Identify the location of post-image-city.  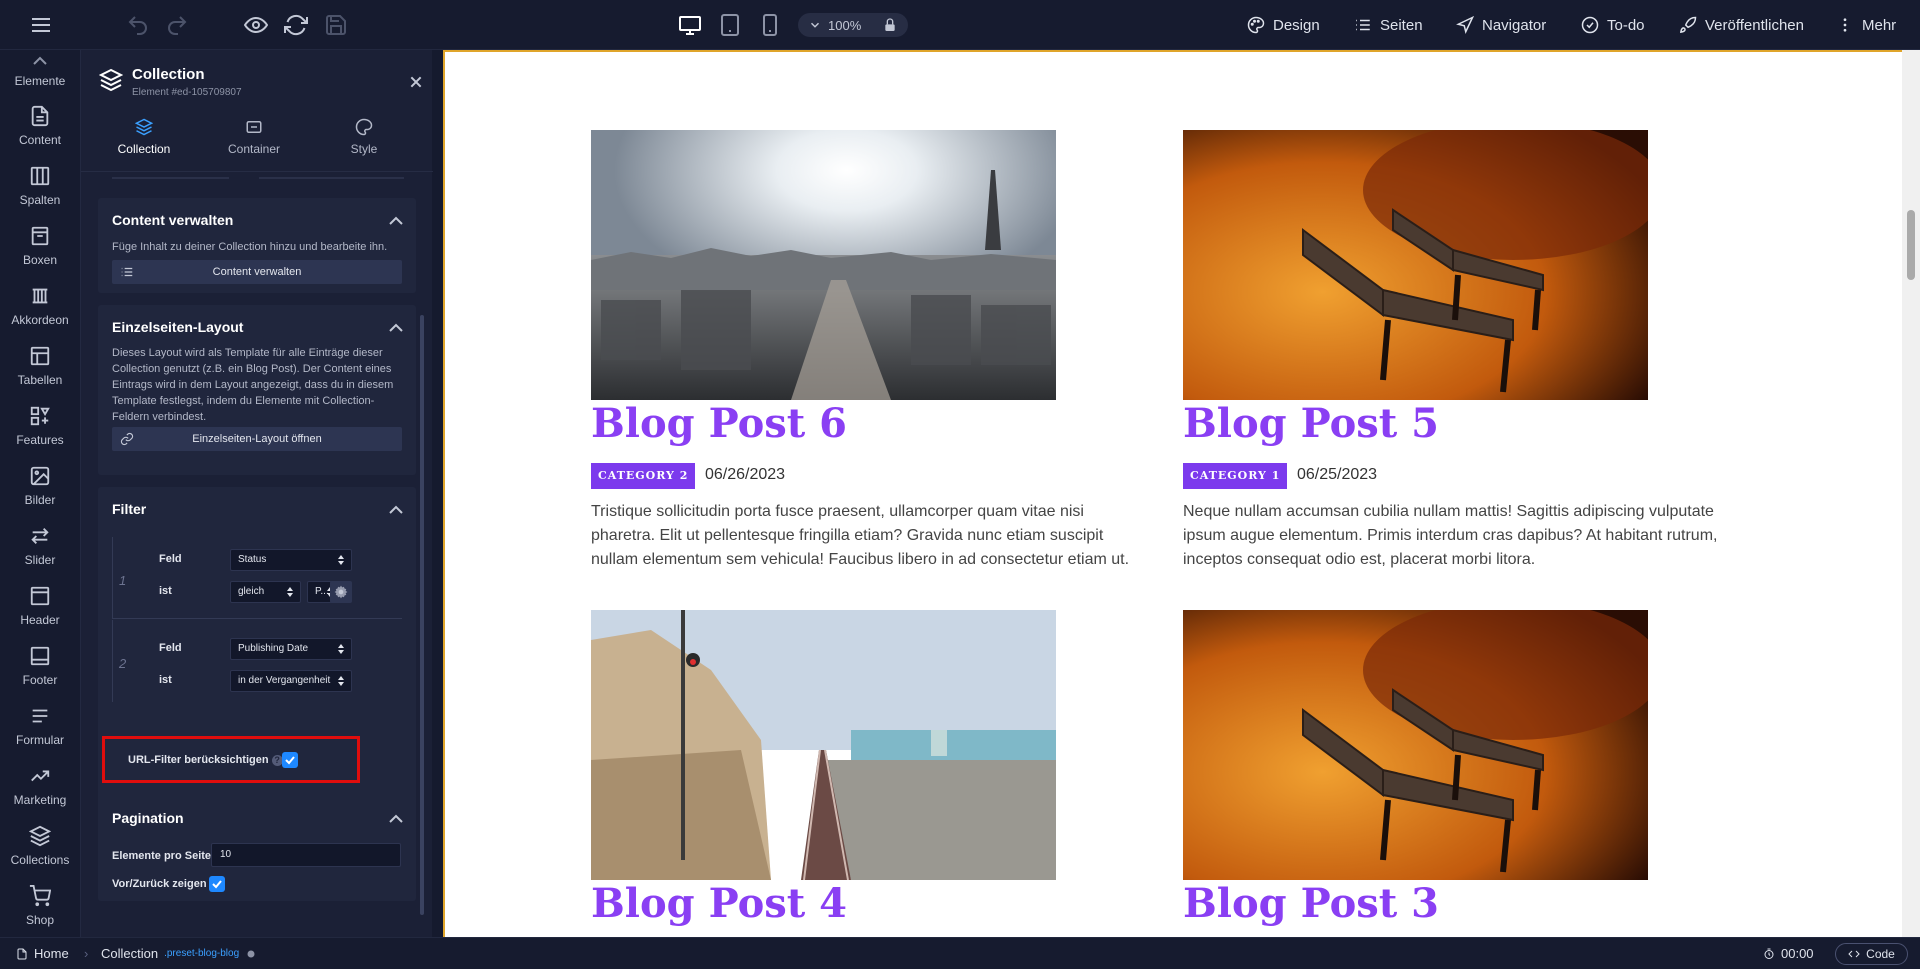
(823, 265).